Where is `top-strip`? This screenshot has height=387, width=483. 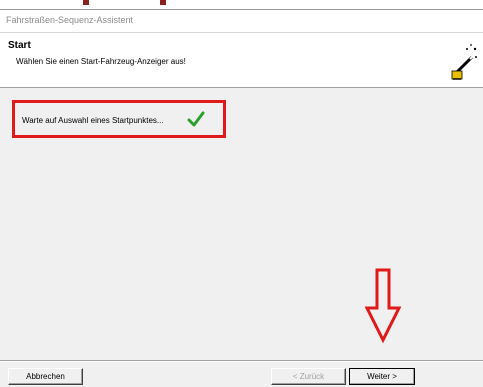
top-strip is located at coordinates (241, 5).